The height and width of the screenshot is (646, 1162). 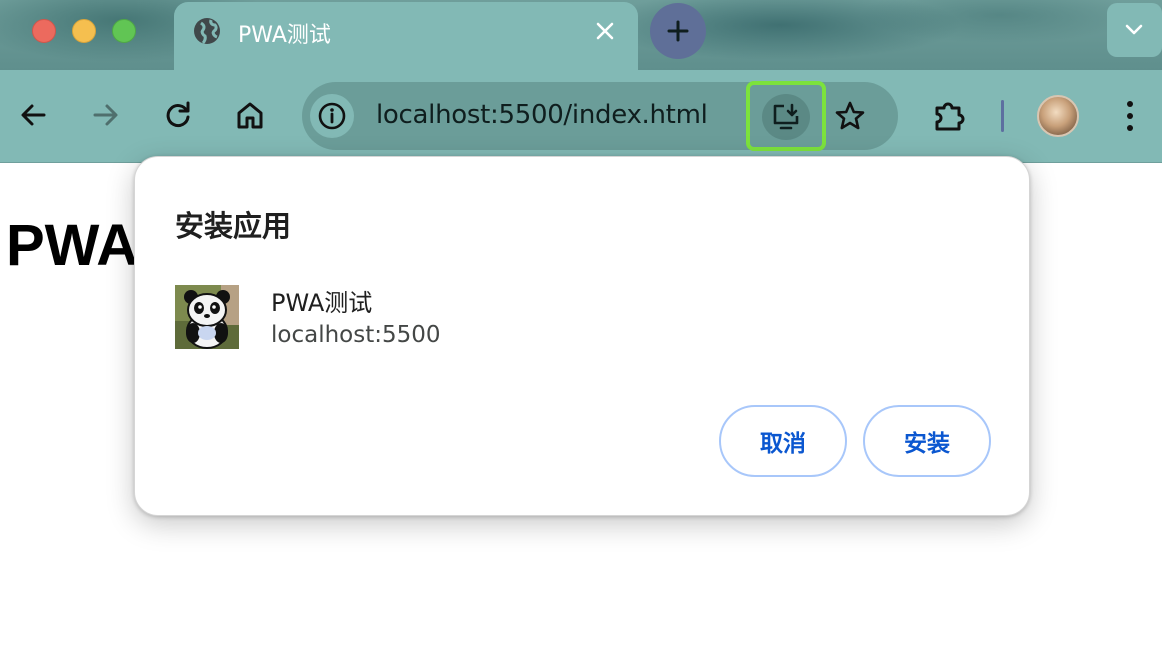 What do you see at coordinates (284, 35) in the screenshot?
I see `tab-title: PWA测试` at bounding box center [284, 35].